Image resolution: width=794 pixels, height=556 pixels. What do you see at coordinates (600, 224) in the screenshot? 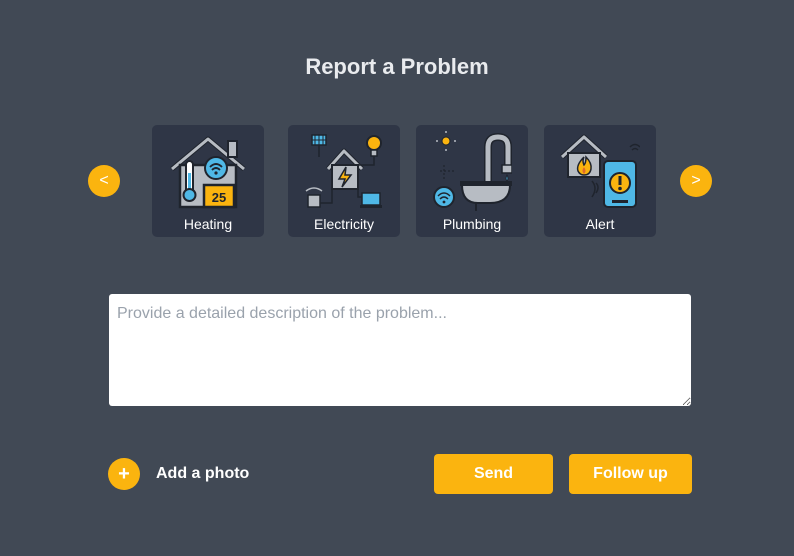
I see `category-label: Alert` at bounding box center [600, 224].